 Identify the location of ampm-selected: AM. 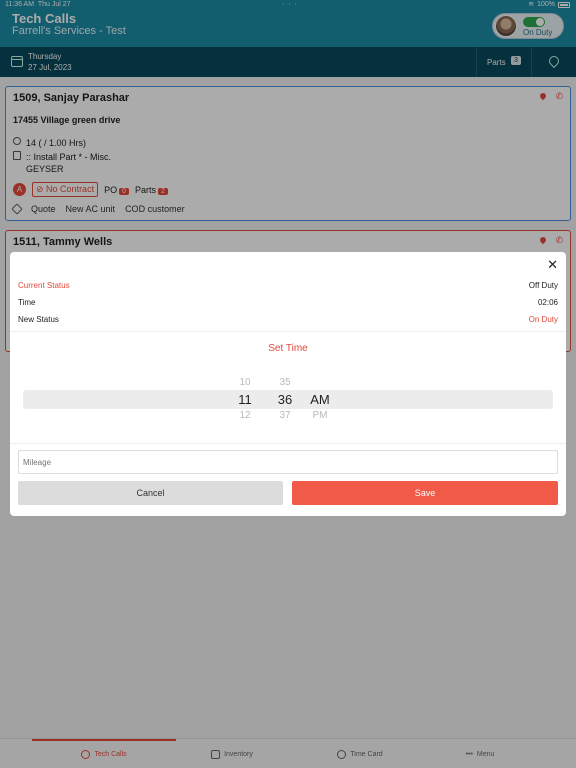
(320, 399).